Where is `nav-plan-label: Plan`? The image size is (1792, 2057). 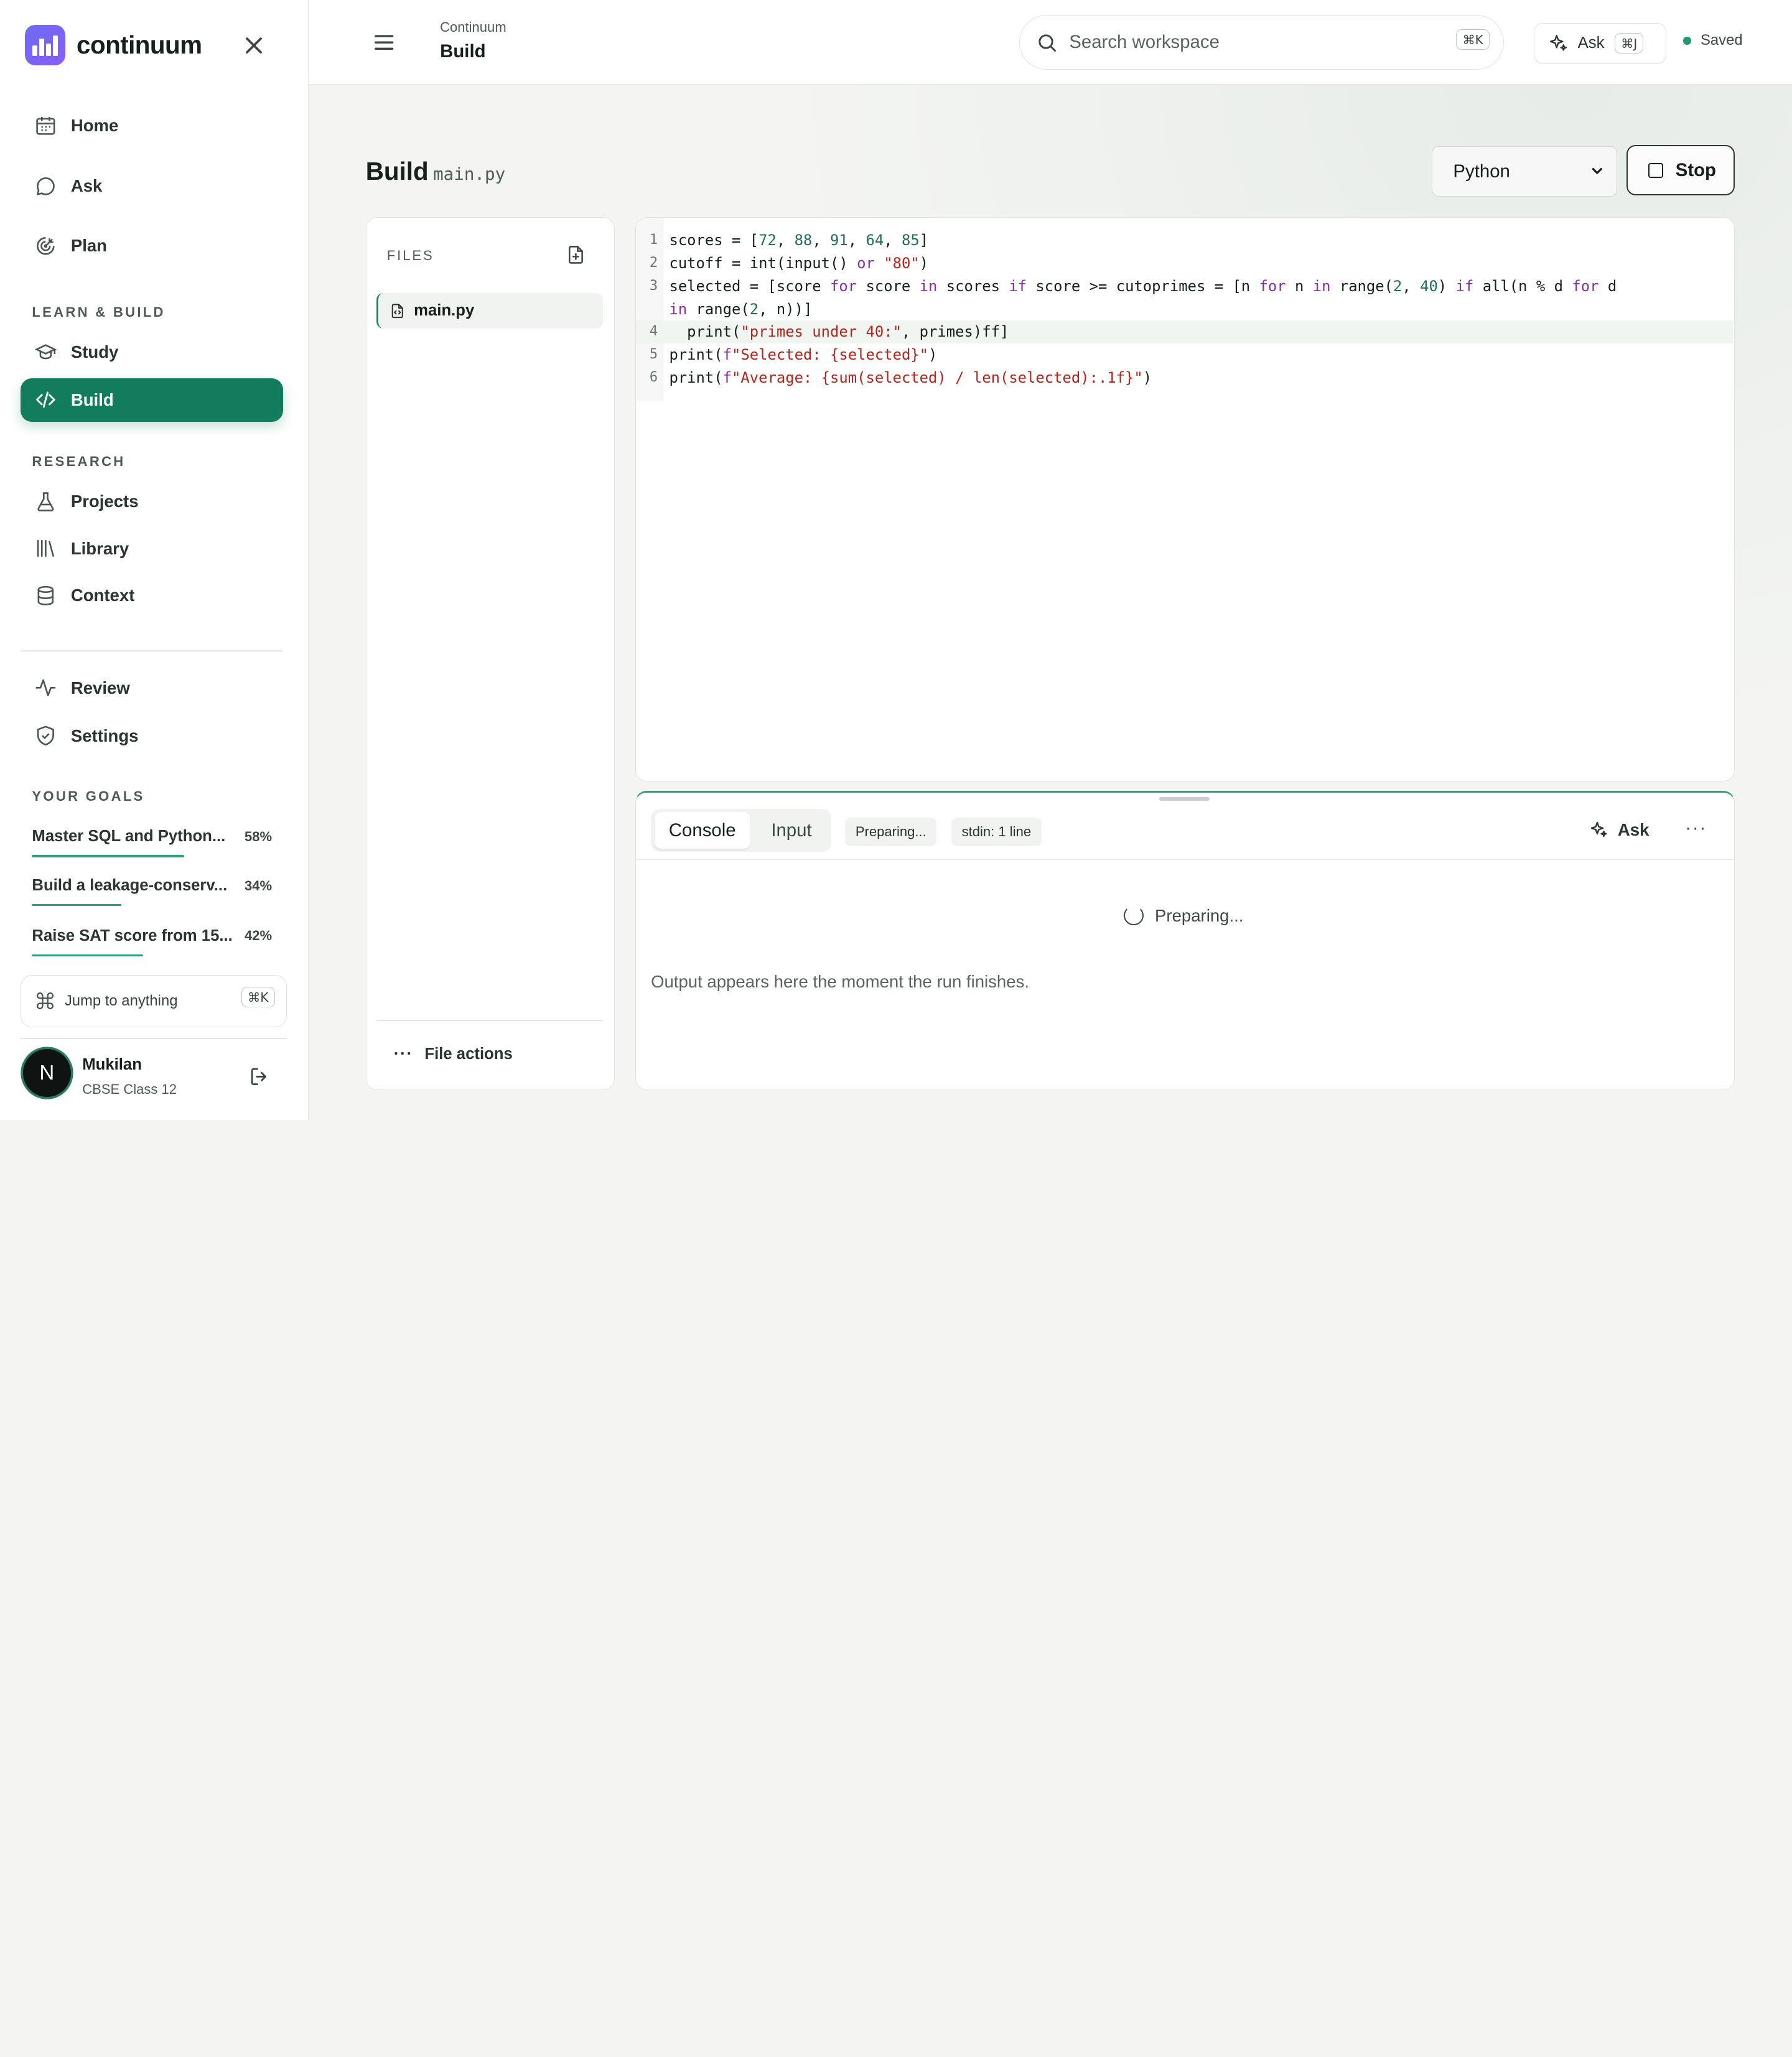
nav-plan-label: Plan is located at coordinates (89, 245).